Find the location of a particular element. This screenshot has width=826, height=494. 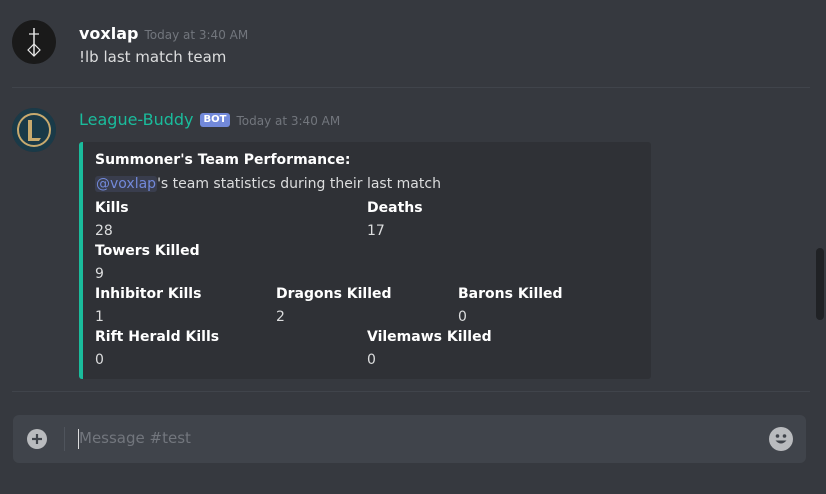

field-name: Inhibitor Kills is located at coordinates (148, 294).